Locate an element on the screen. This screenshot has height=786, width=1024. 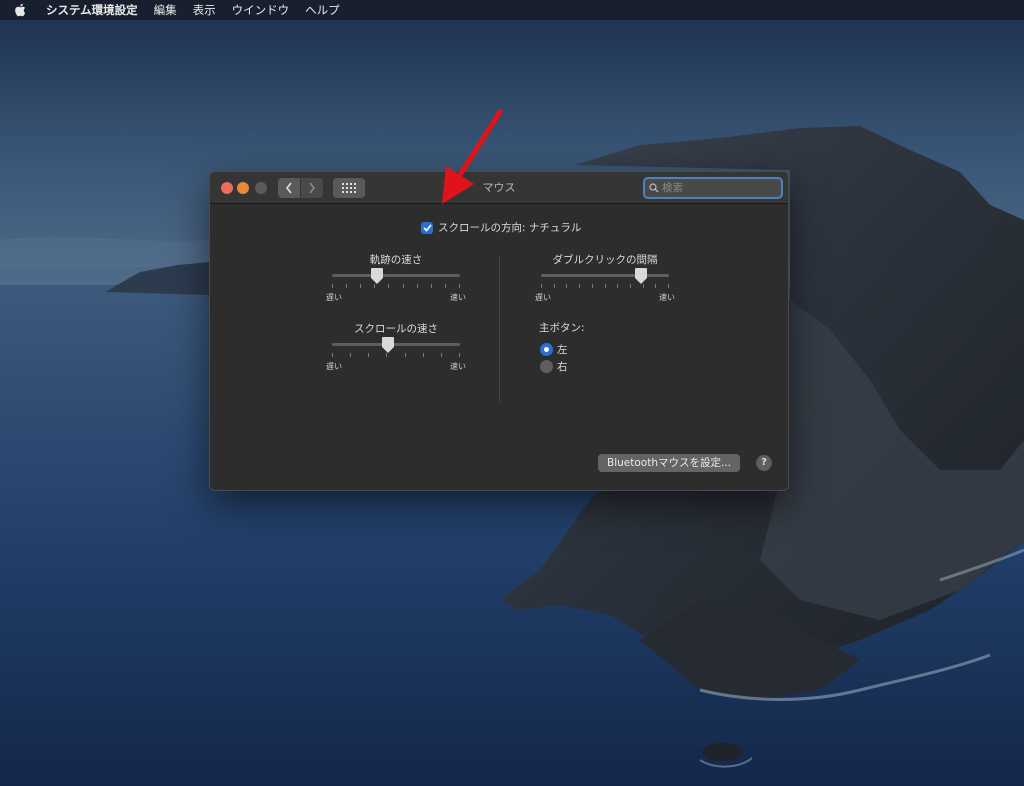
primary-left-label: 左 is located at coordinates (562, 350).